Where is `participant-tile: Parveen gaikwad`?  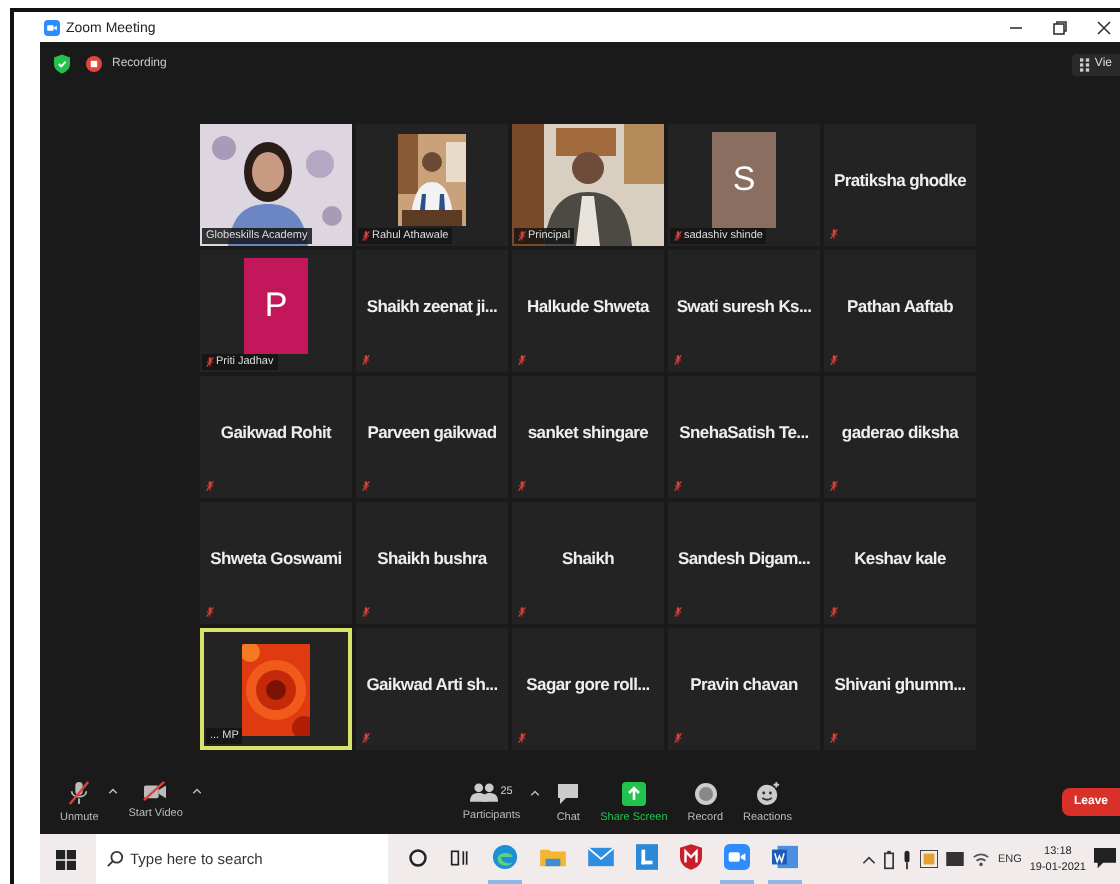 participant-tile: Parveen gaikwad is located at coordinates (432, 437).